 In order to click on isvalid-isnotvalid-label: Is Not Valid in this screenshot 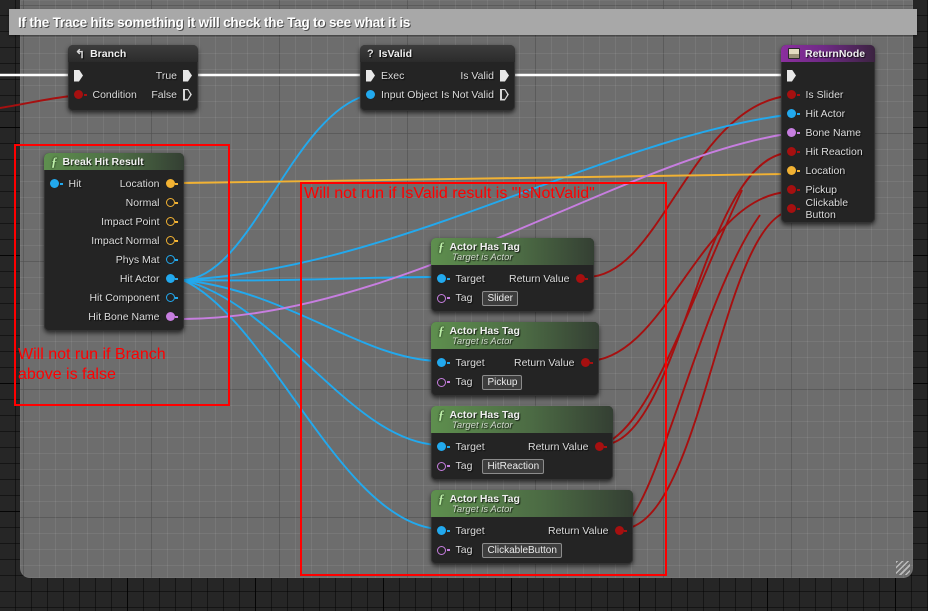, I will do `click(467, 94)`.